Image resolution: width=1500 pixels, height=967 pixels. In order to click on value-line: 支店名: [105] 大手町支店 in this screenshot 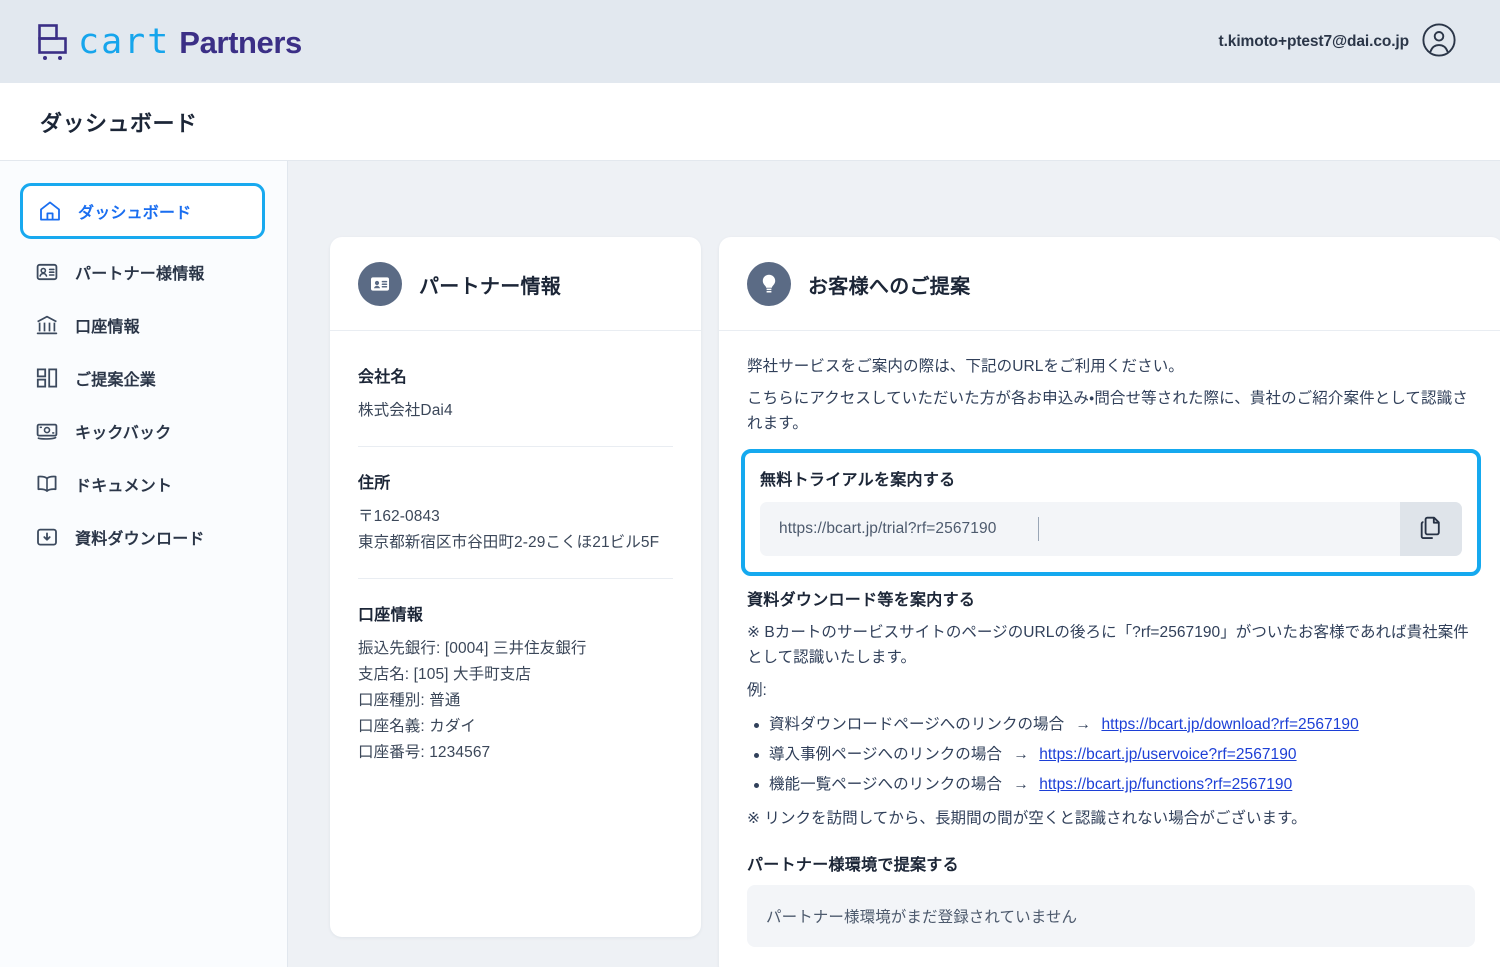, I will do `click(444, 675)`.